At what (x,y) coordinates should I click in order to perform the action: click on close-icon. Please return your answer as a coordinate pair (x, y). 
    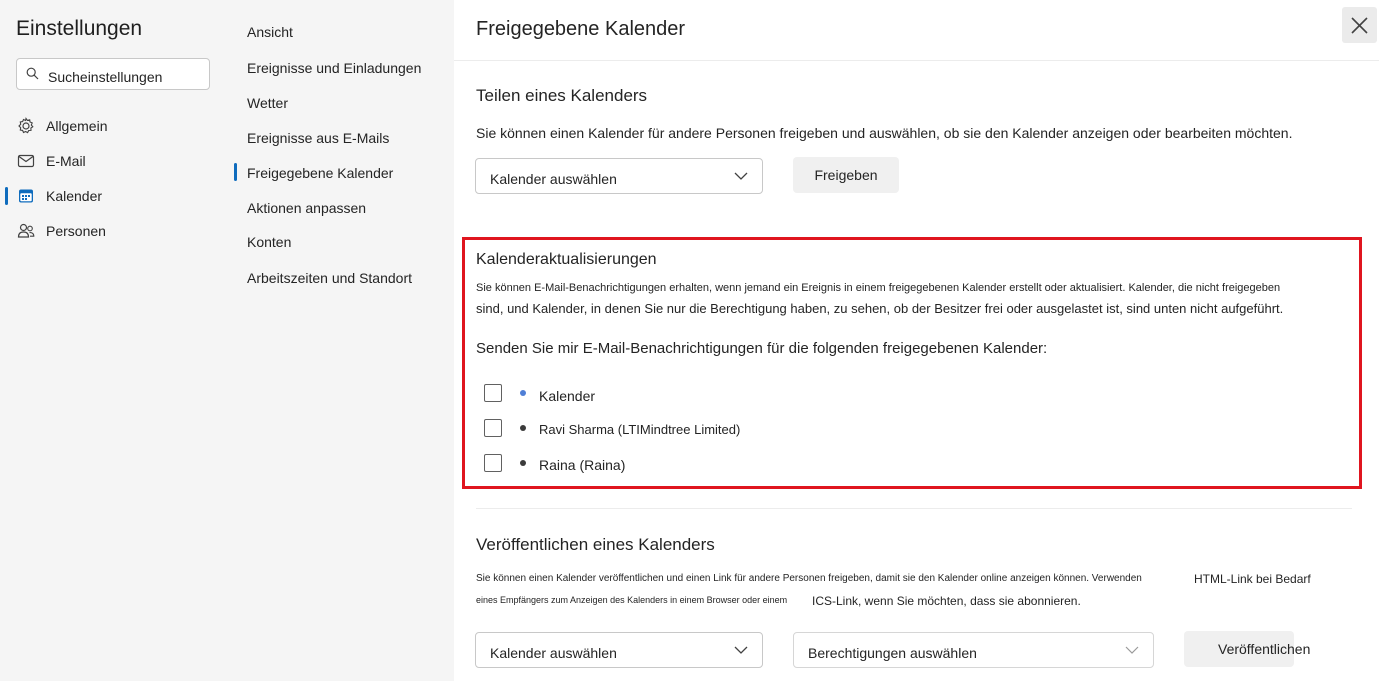
    Looking at the image, I should click on (1359, 25).